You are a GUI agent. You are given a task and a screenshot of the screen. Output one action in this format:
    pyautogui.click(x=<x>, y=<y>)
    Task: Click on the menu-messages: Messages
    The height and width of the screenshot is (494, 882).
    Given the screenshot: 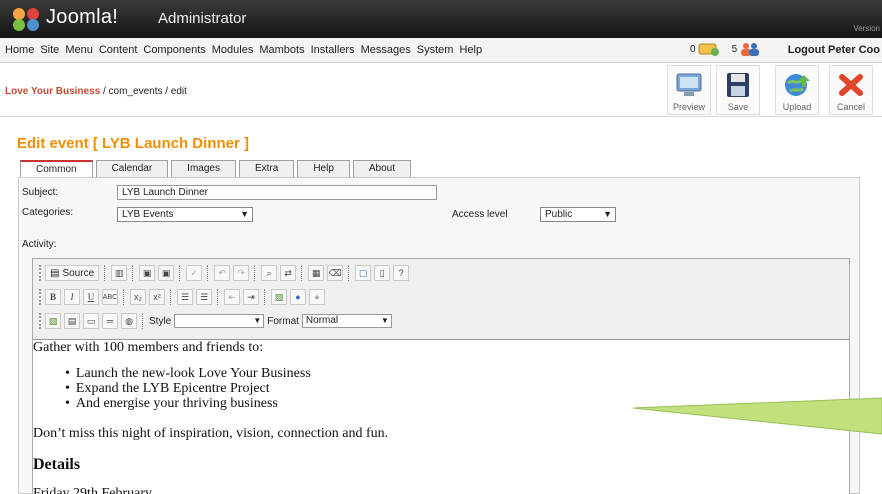 What is the action you would take?
    pyautogui.click(x=386, y=50)
    